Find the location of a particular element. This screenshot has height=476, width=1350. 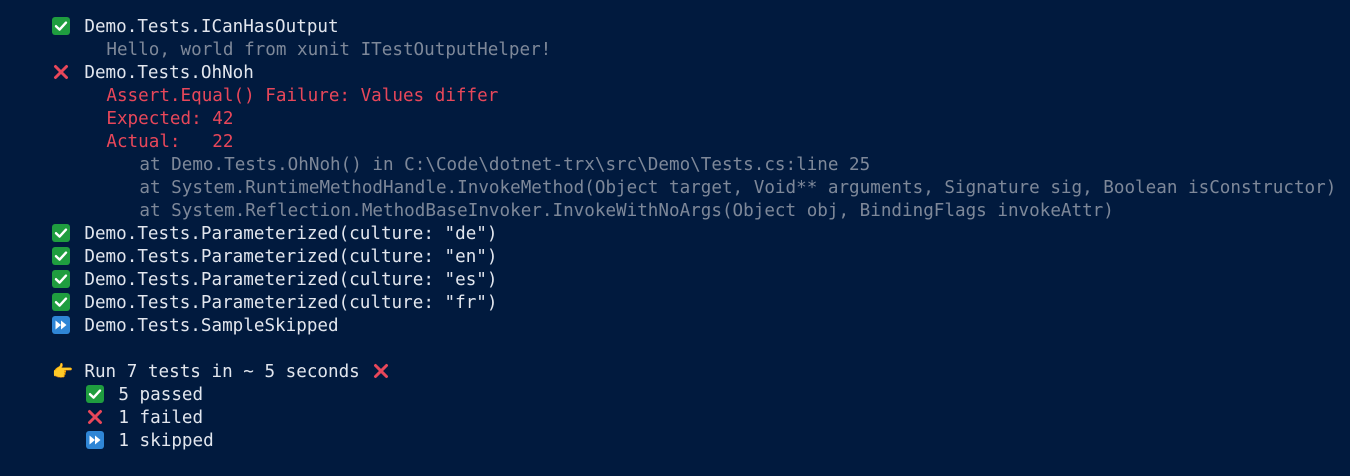

test-result-row: Demo.Tests.Parameterized(culture: "es") is located at coordinates (675, 268).